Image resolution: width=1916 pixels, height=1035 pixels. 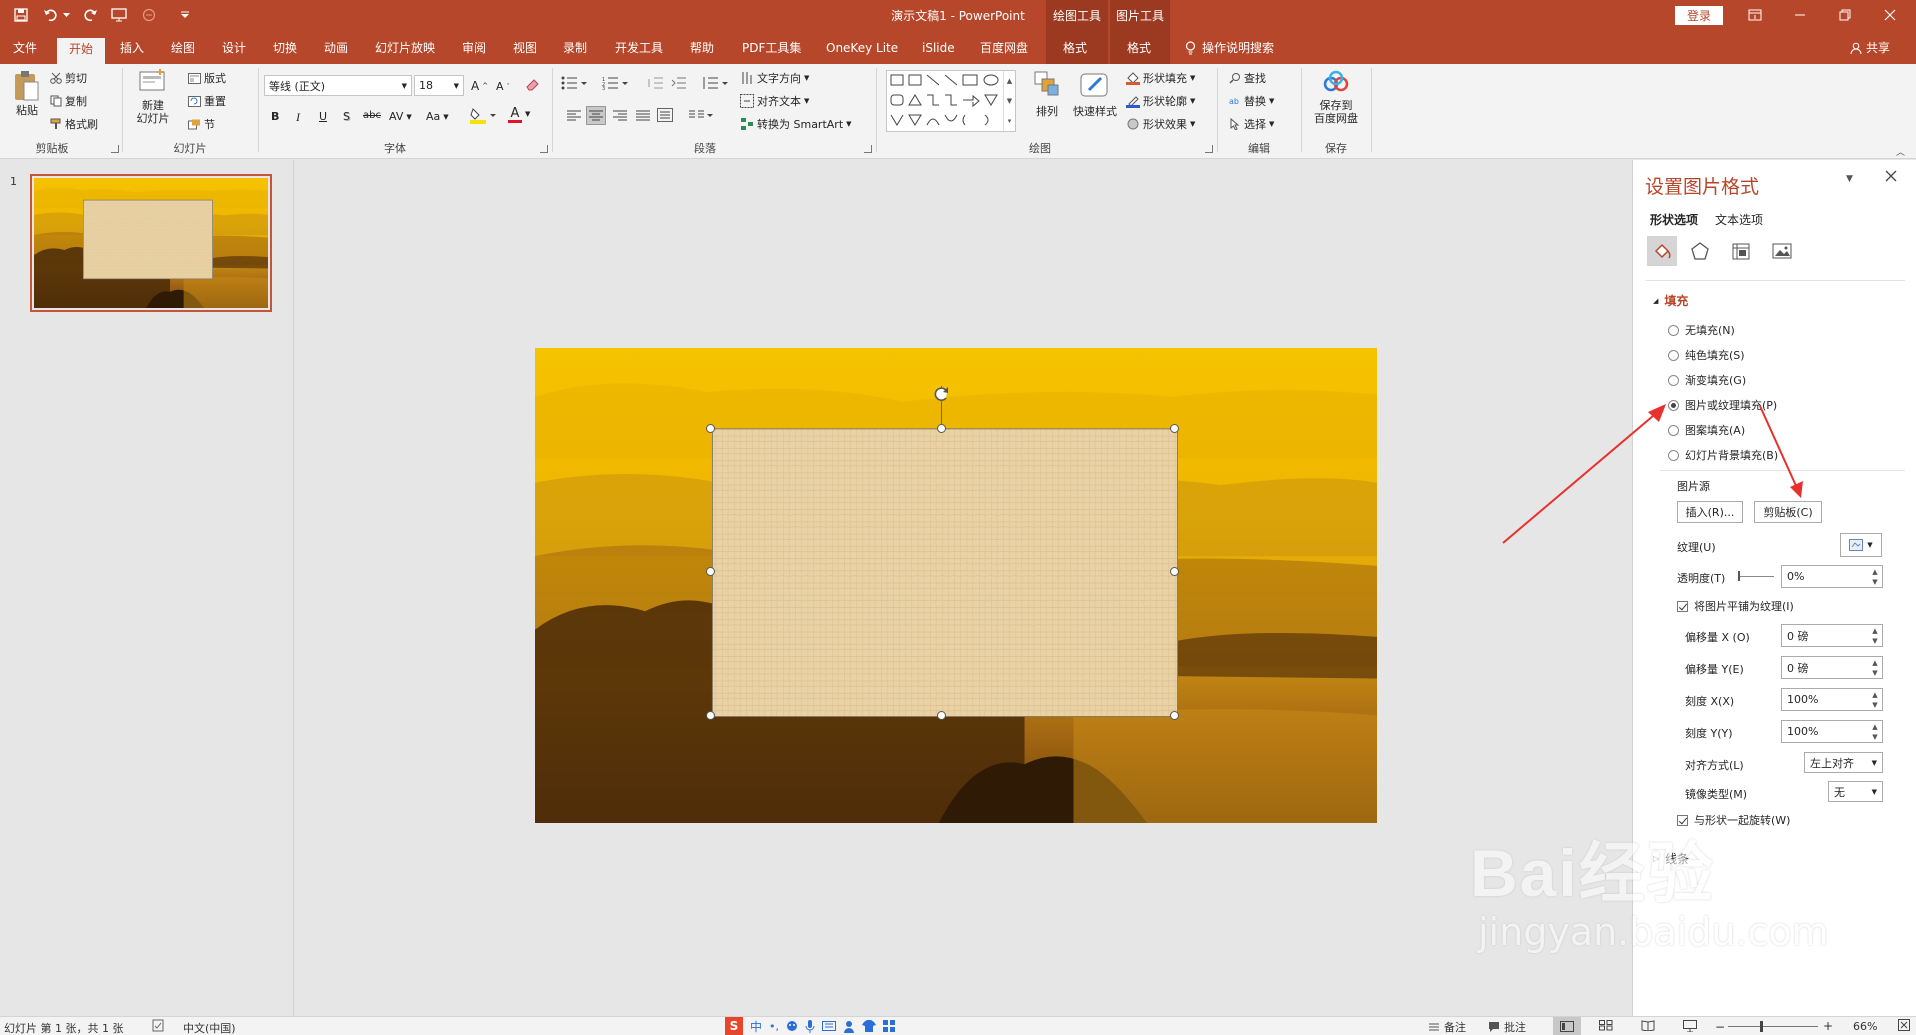 What do you see at coordinates (1336, 97) in the screenshot?
I see `save-to-baidu-button: 保存到 百度网盘` at bounding box center [1336, 97].